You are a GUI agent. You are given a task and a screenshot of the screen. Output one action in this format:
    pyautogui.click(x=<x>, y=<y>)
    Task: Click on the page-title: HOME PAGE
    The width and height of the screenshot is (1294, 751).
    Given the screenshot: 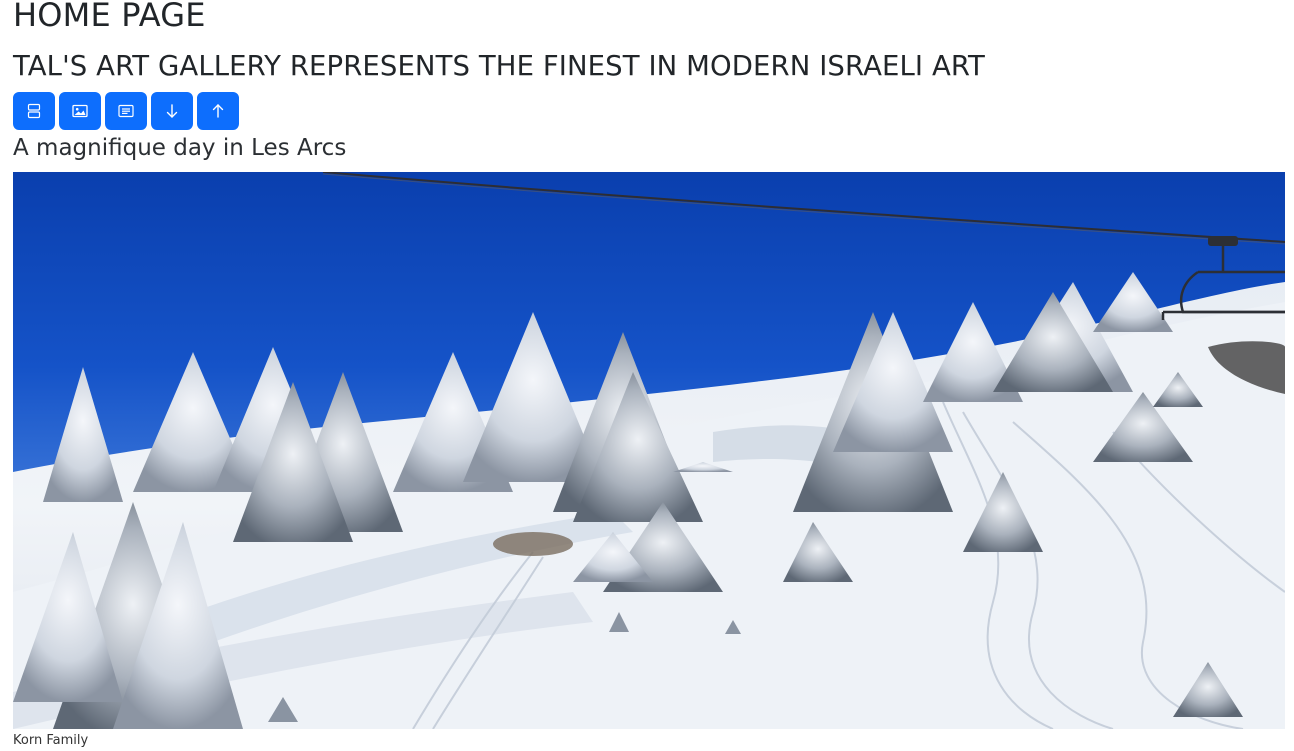 What is the action you would take?
    pyautogui.click(x=109, y=17)
    